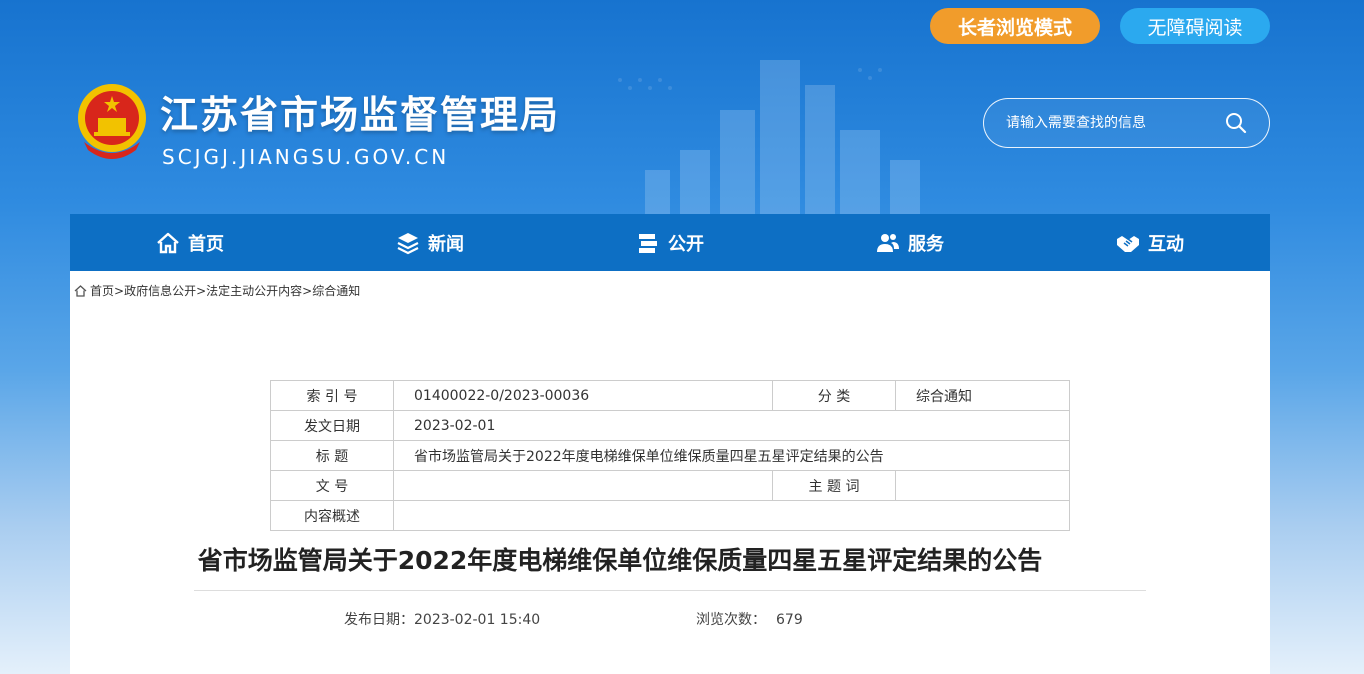 Image resolution: width=1364 pixels, height=674 pixels. I want to click on publish-date-label: 发布日期：, so click(379, 620).